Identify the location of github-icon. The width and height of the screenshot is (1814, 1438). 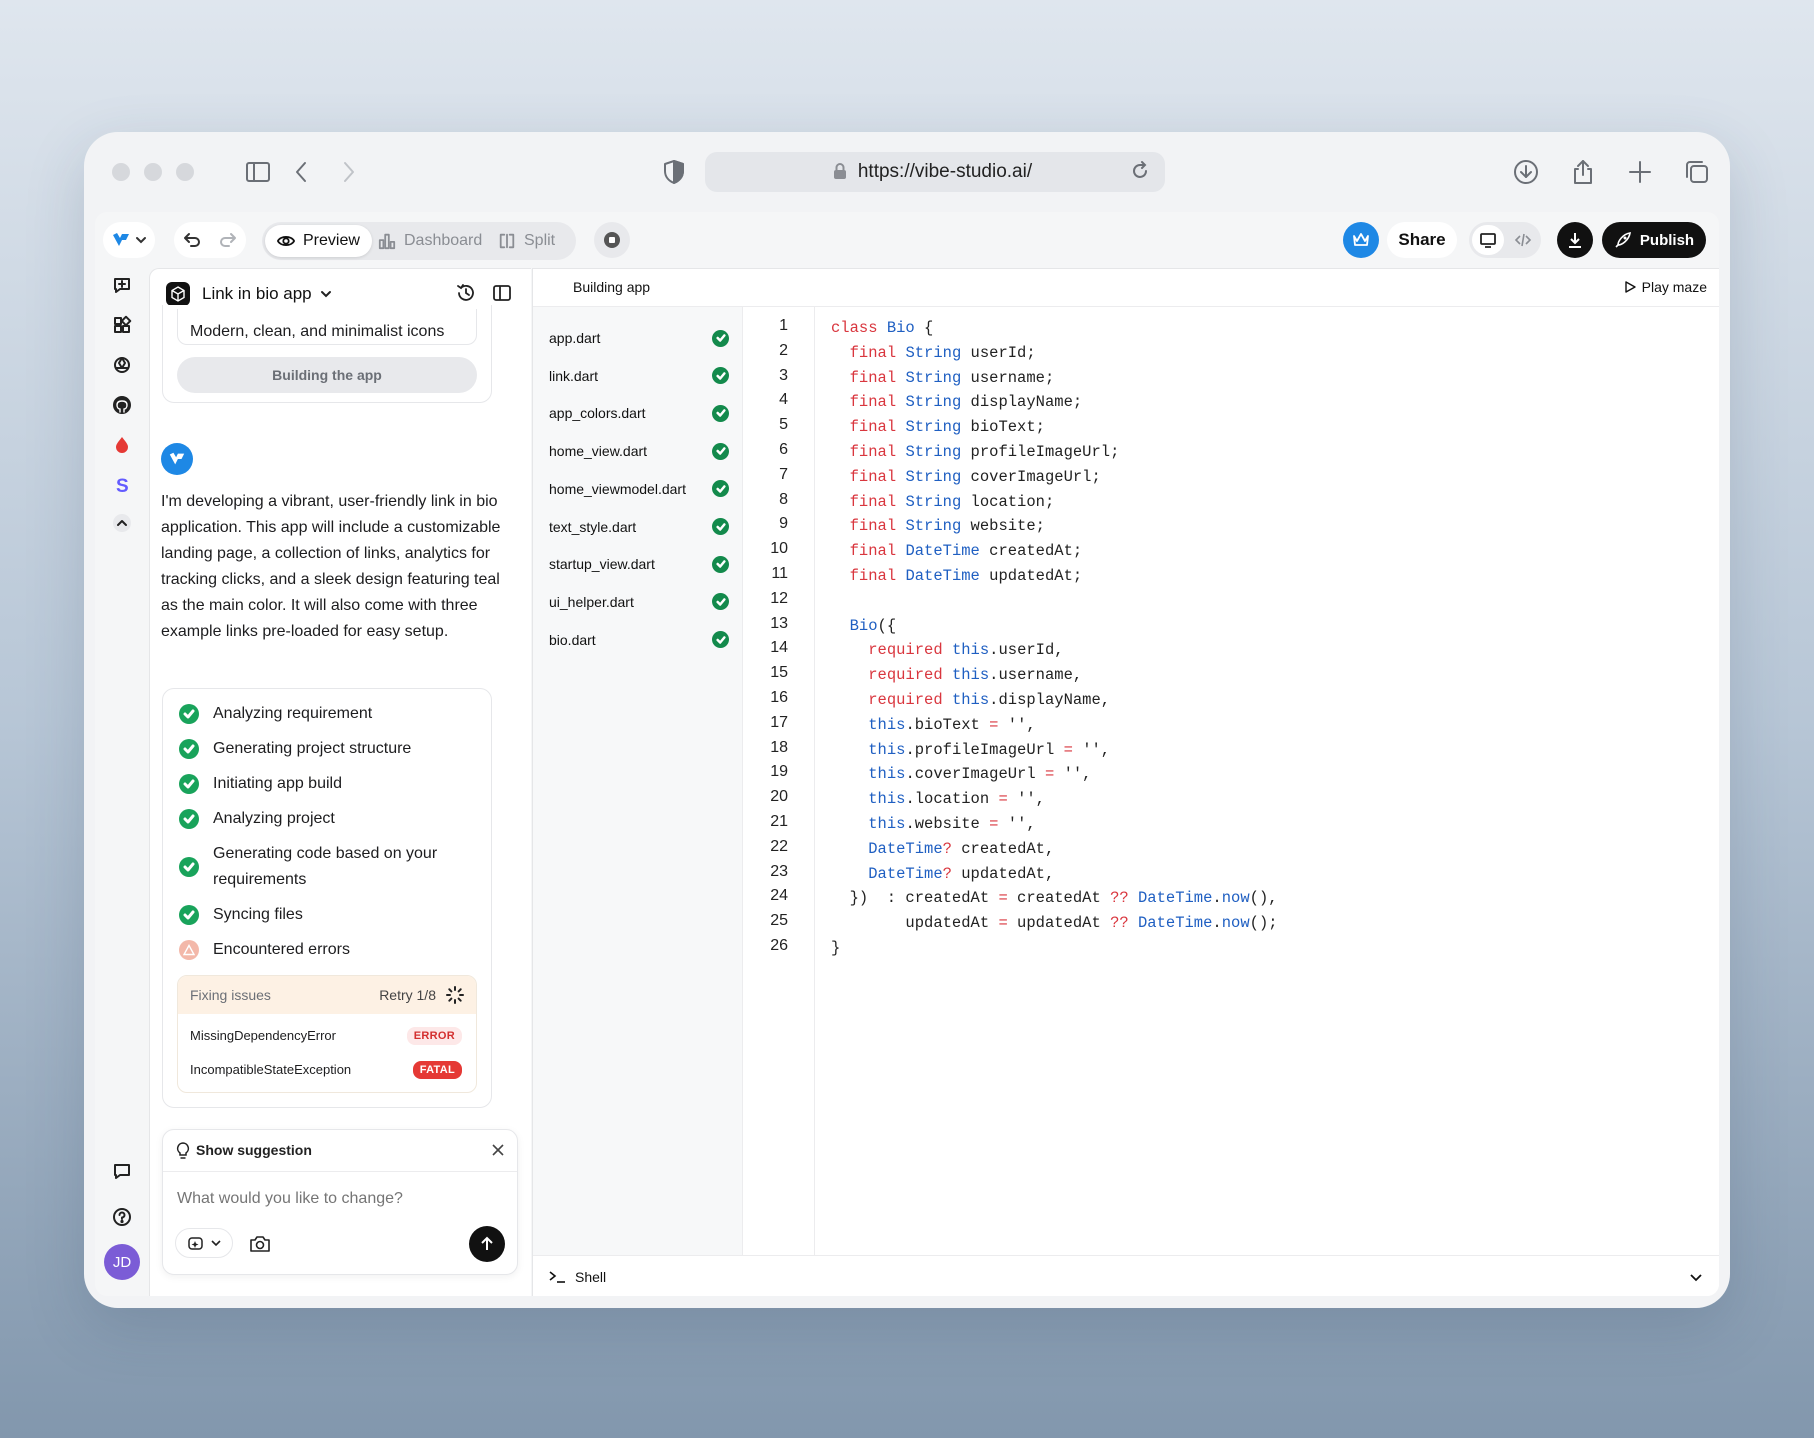
(122, 405).